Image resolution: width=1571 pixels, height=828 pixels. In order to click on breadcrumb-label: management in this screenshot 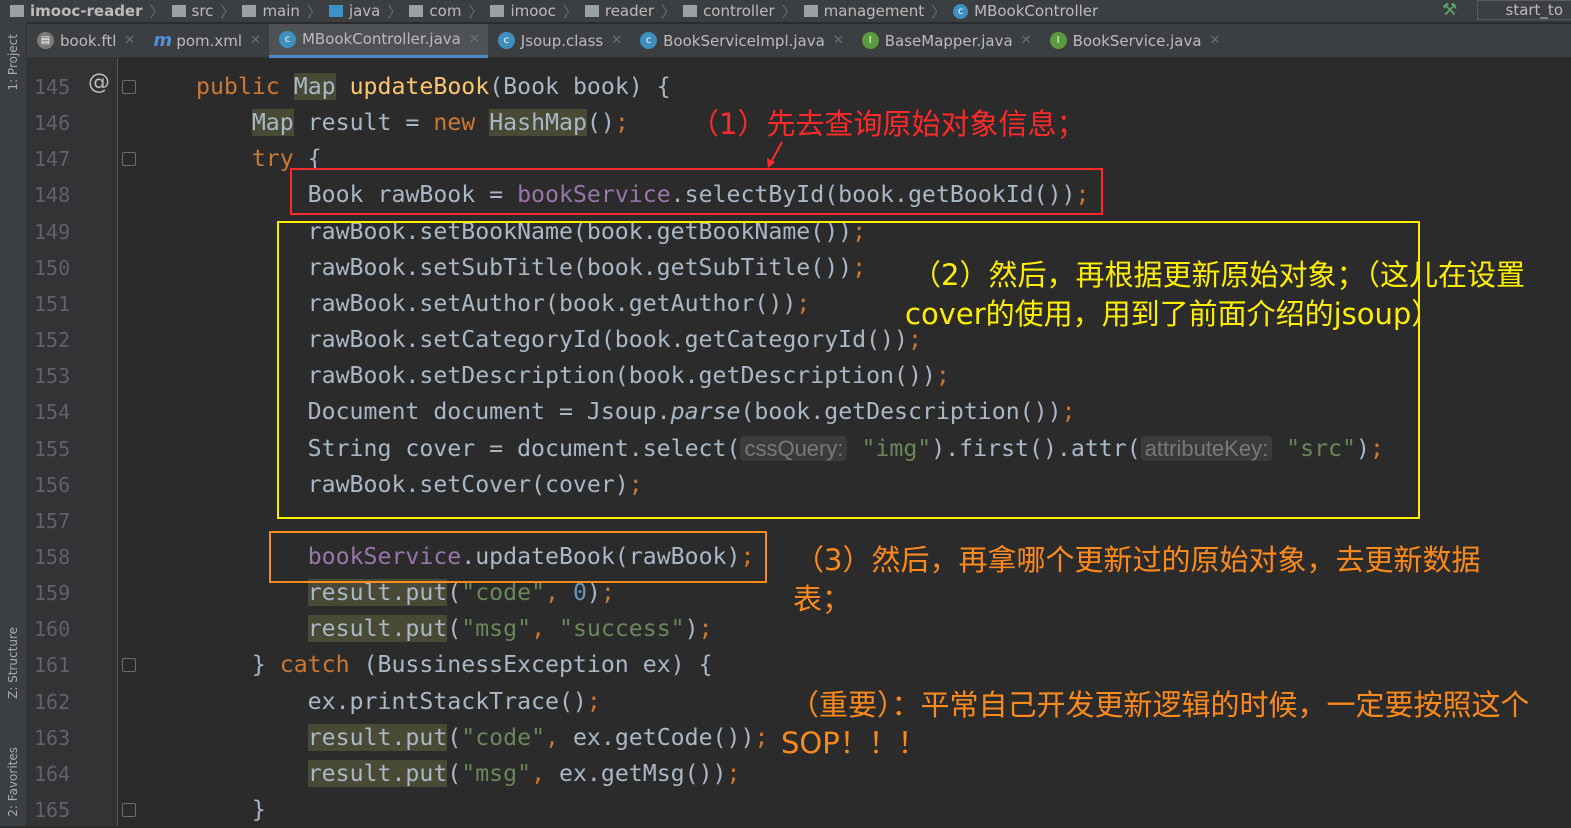, I will do `click(874, 11)`.